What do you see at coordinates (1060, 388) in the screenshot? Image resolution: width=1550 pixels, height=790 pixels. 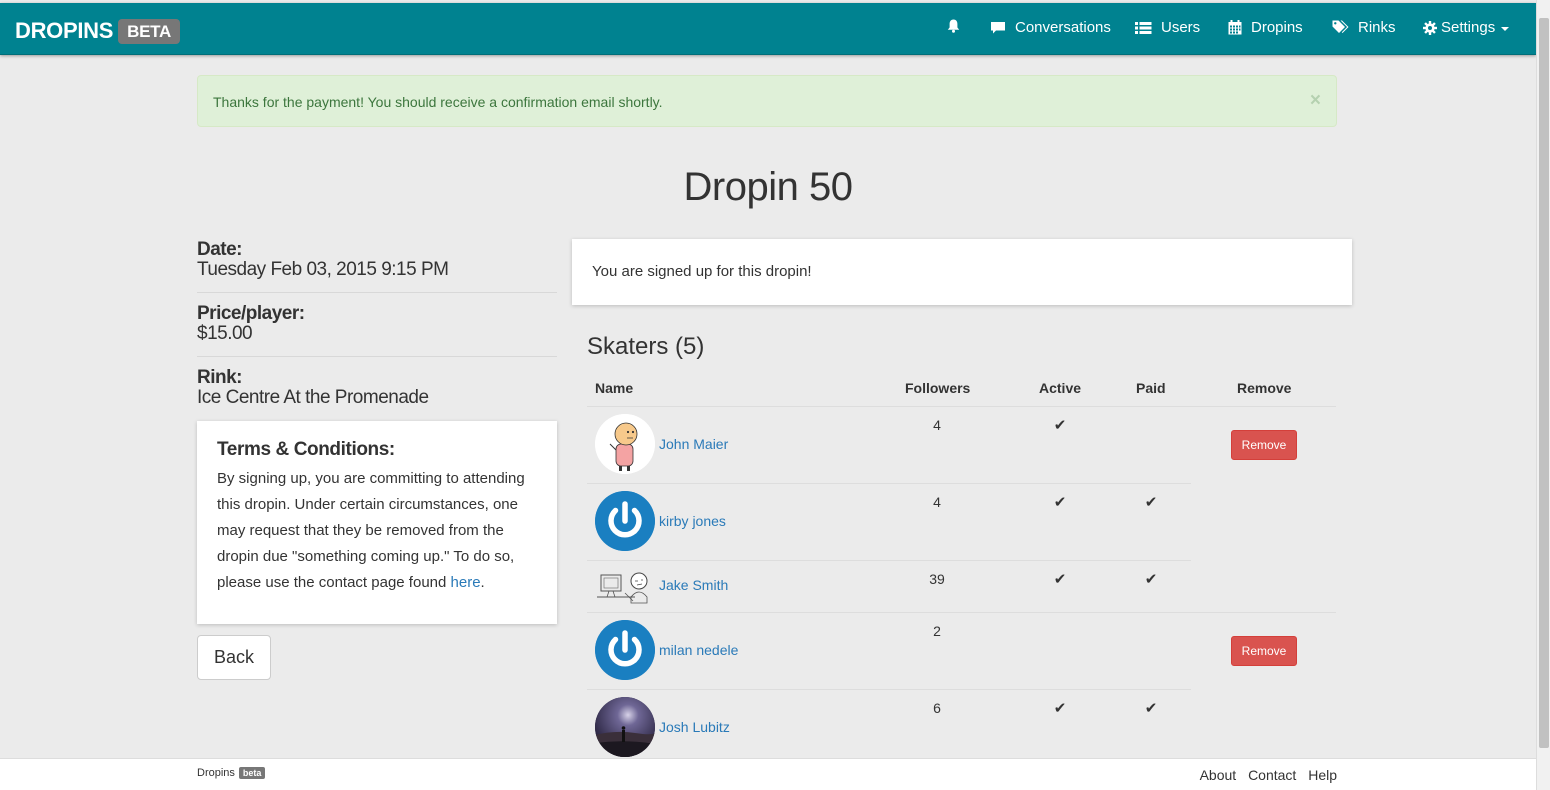 I see `column-header-active: Active` at bounding box center [1060, 388].